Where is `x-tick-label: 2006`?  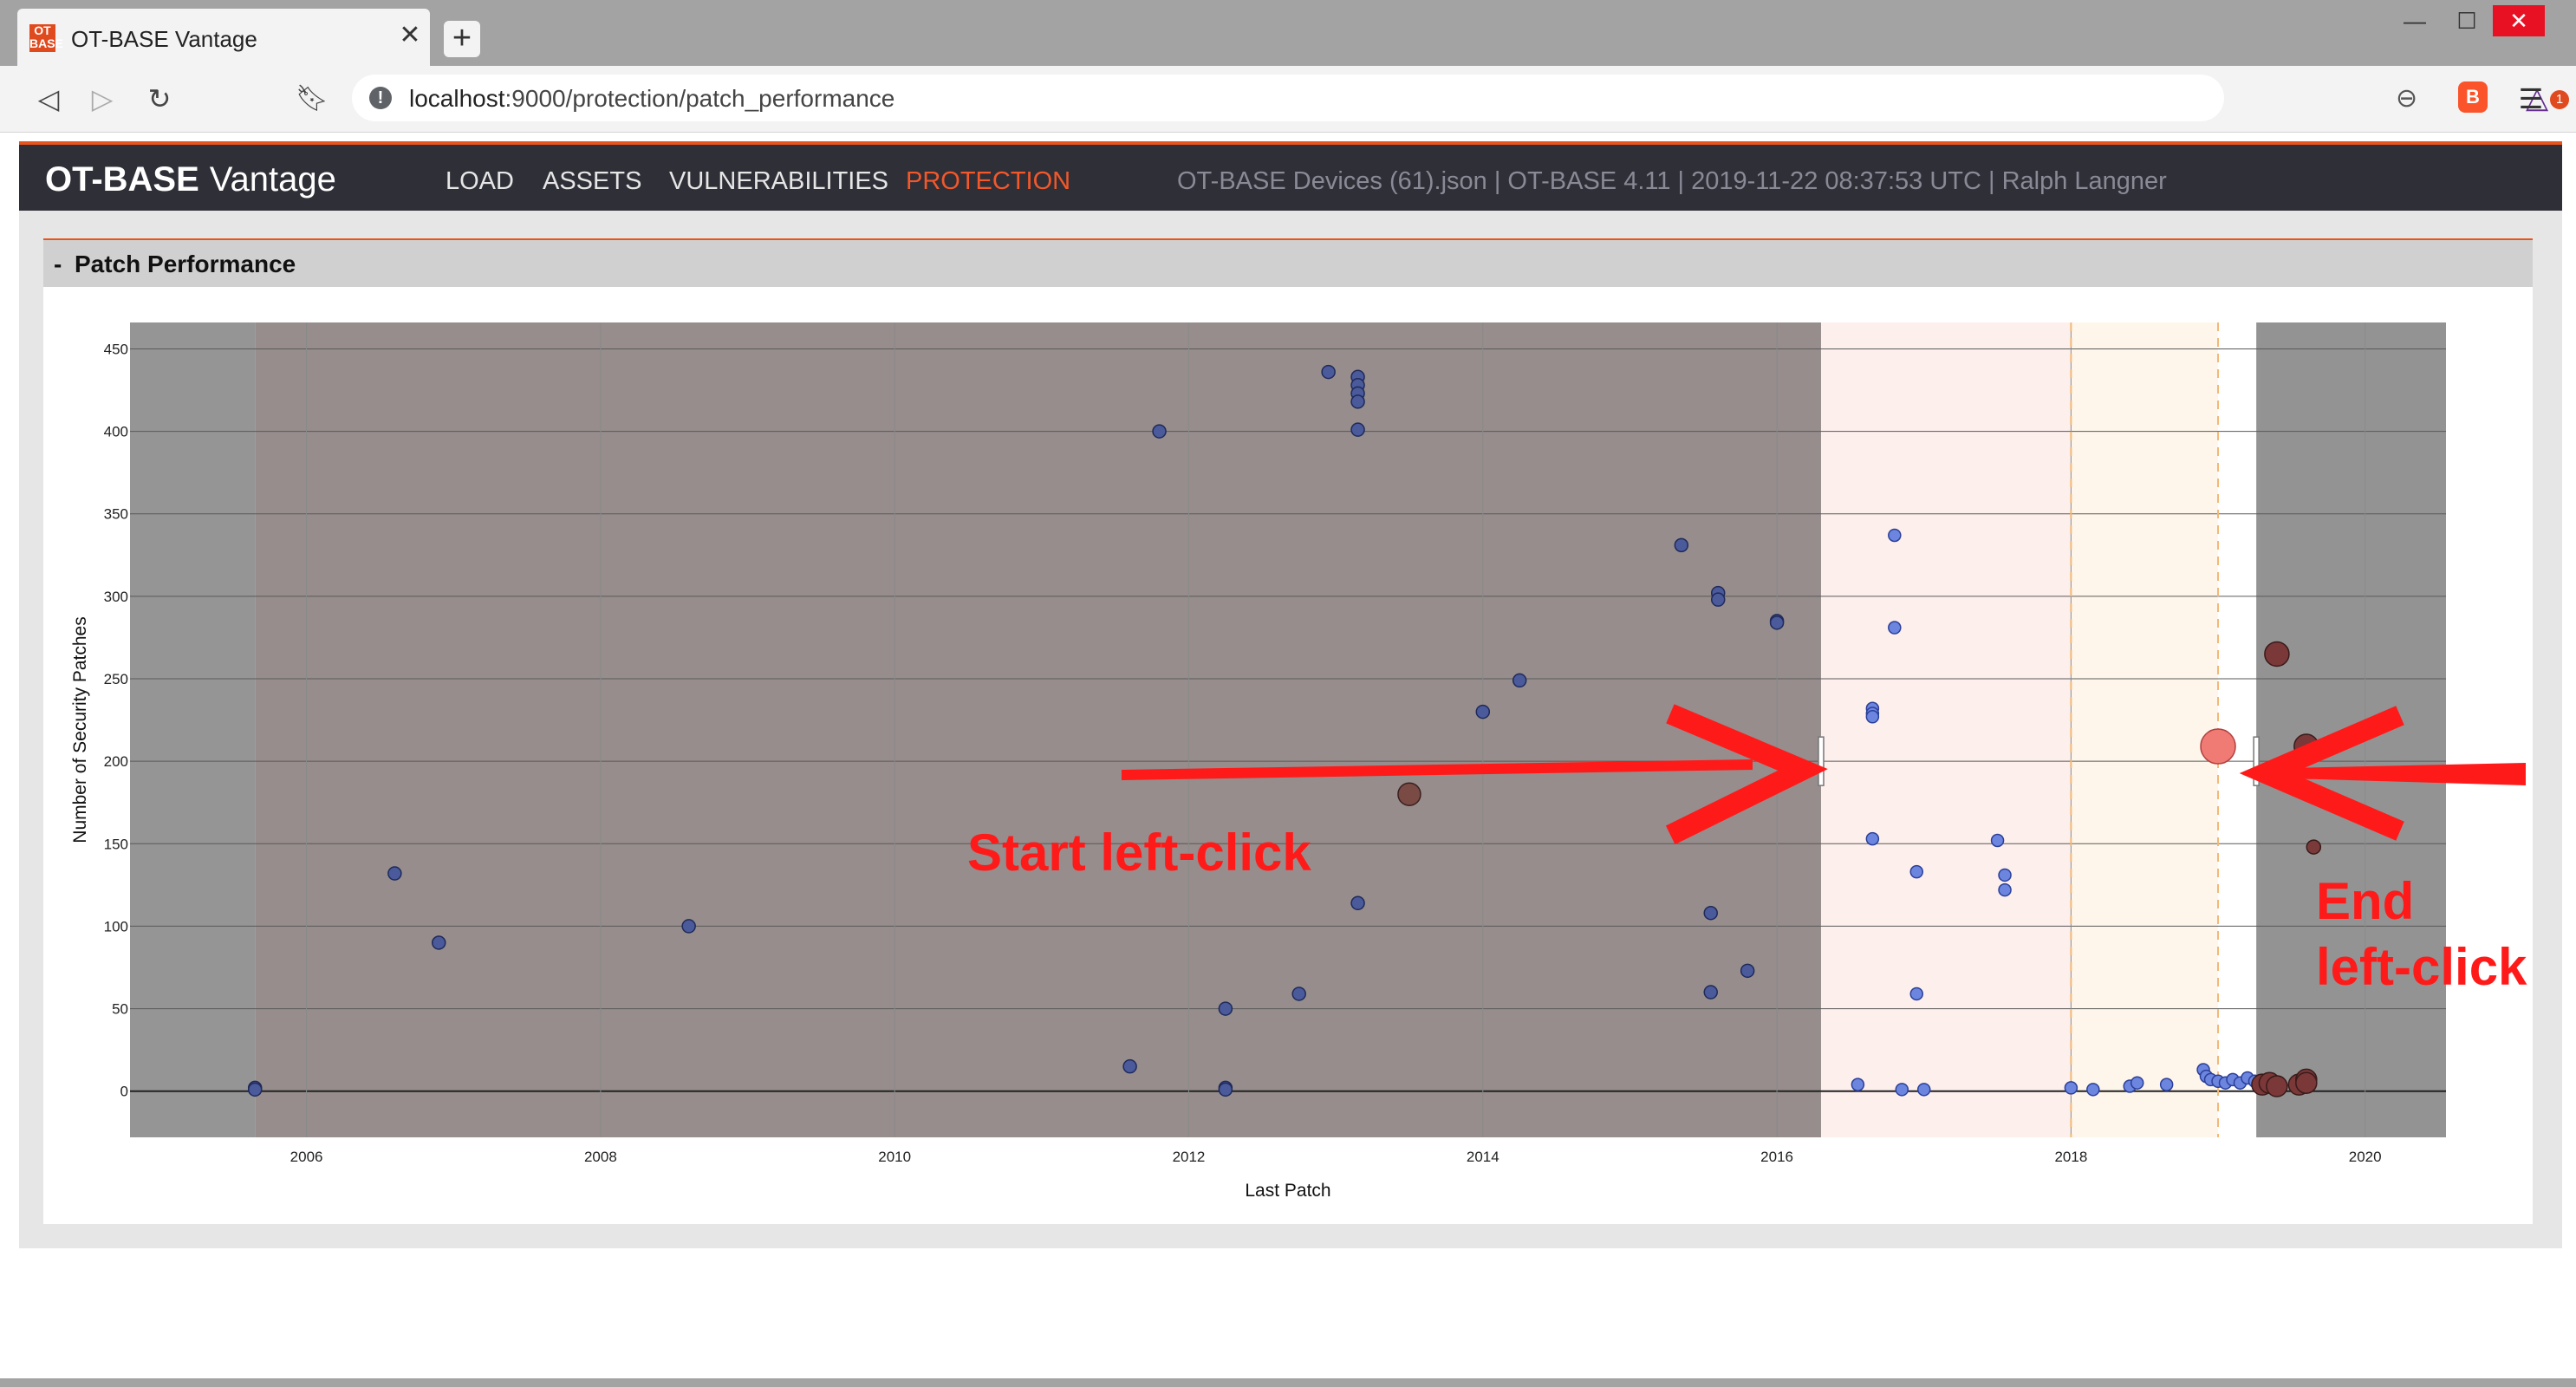 x-tick-label: 2006 is located at coordinates (306, 1157).